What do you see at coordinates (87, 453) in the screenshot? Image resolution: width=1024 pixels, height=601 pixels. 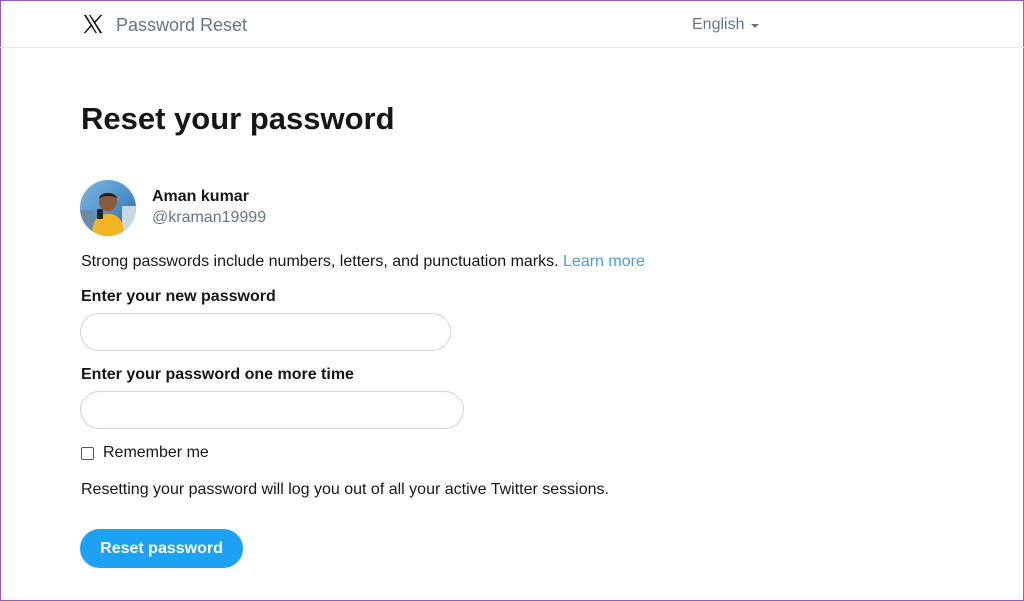 I see `remember-me-checkbox` at bounding box center [87, 453].